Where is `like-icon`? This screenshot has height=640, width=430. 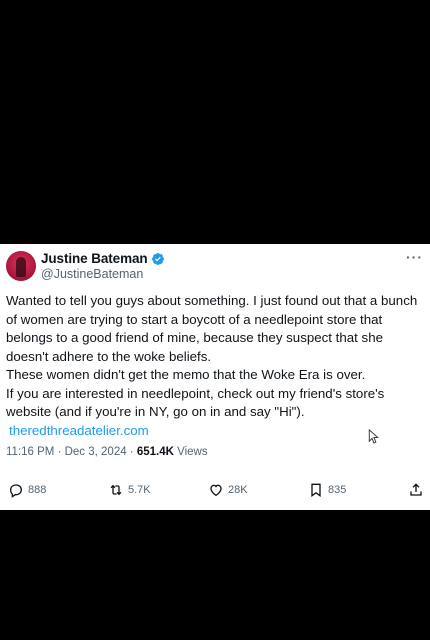 like-icon is located at coordinates (216, 490).